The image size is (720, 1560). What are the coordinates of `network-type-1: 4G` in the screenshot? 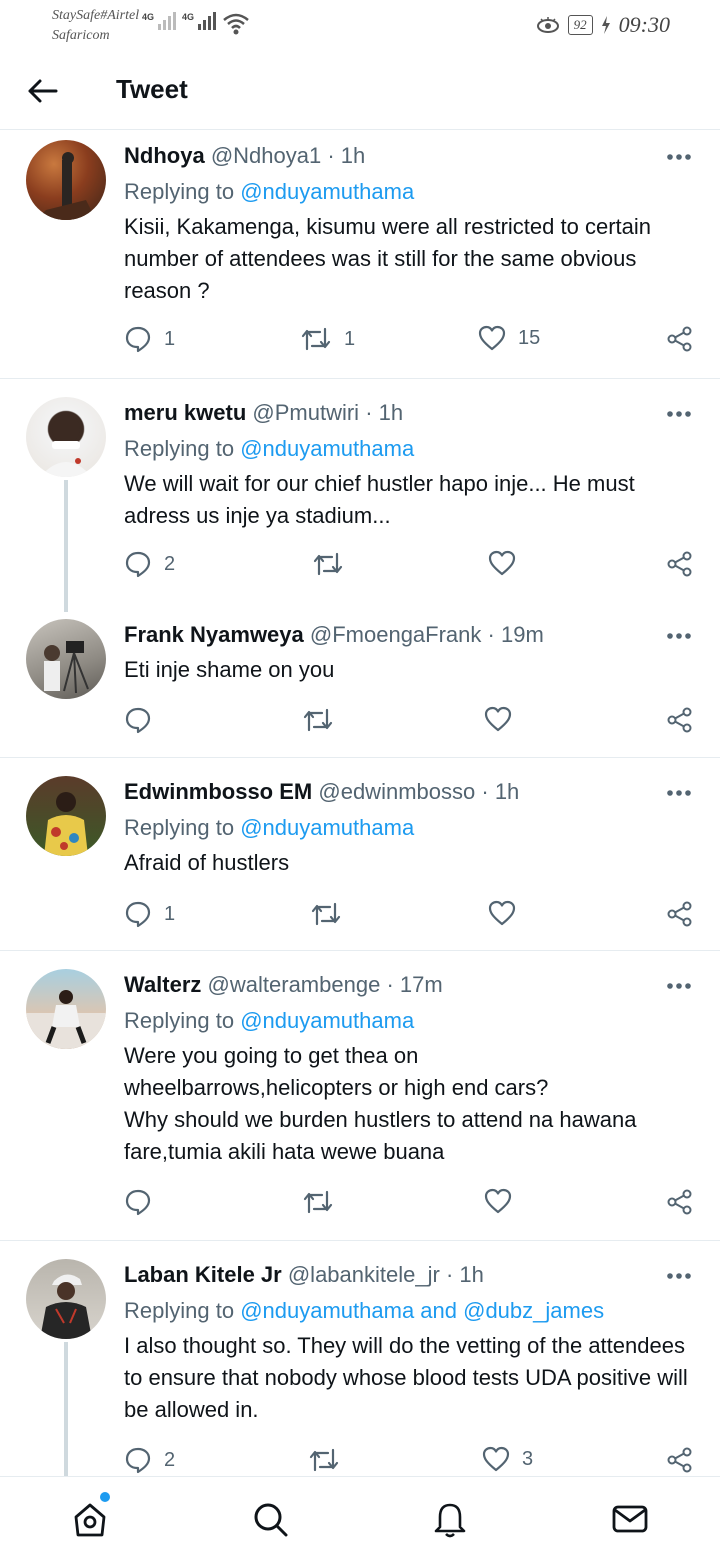 It's located at (148, 17).